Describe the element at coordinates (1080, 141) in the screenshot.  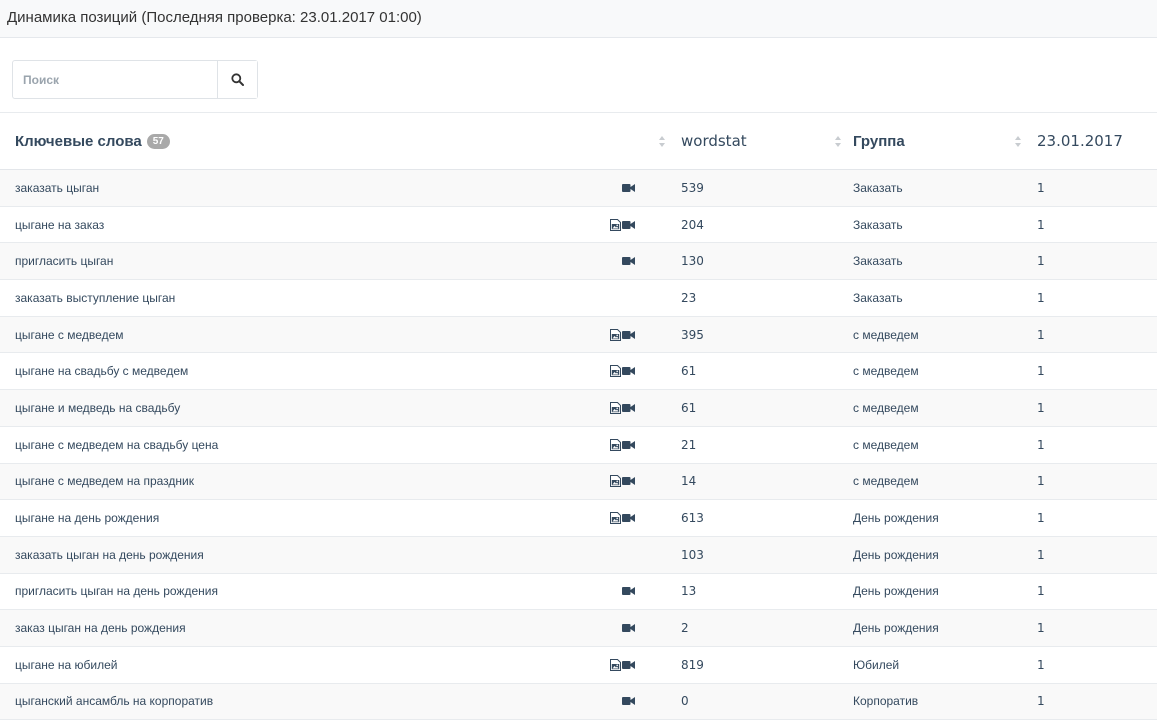
I see `column-header-date: 23.01.2017` at that location.